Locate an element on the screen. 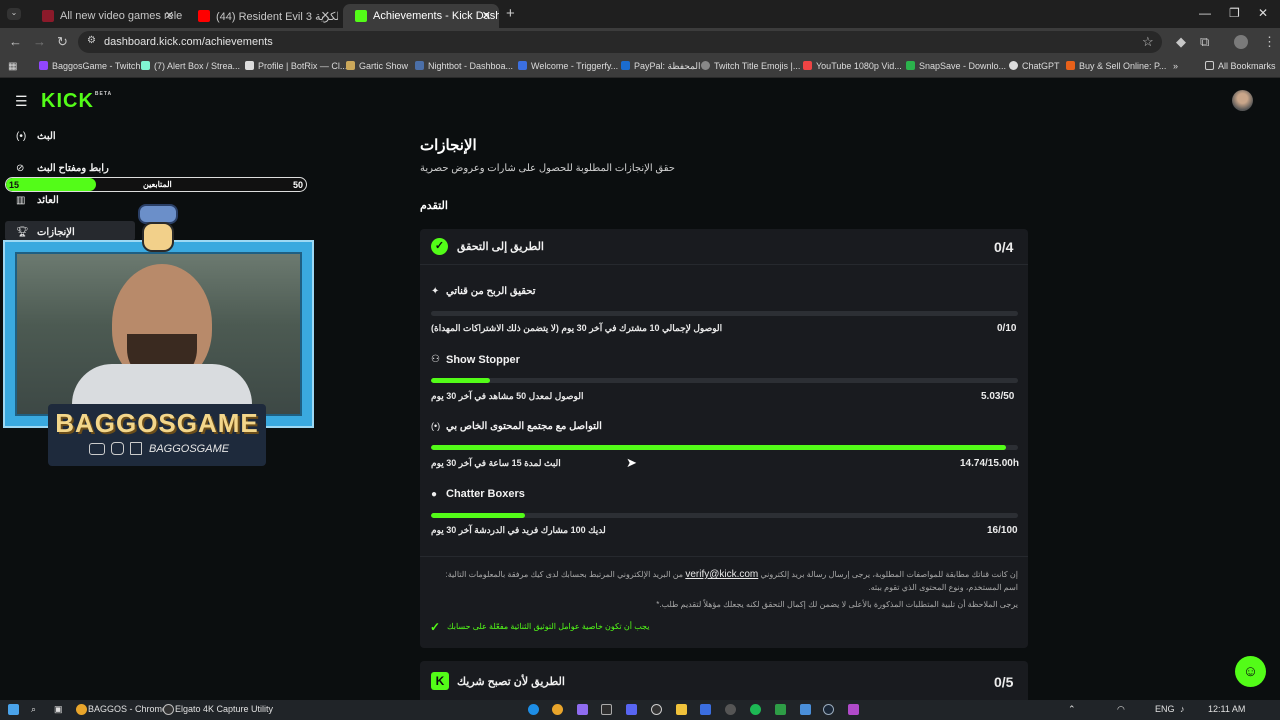 The width and height of the screenshot is (1280, 720). close-window-icon: ✕ is located at coordinates (1263, 13).